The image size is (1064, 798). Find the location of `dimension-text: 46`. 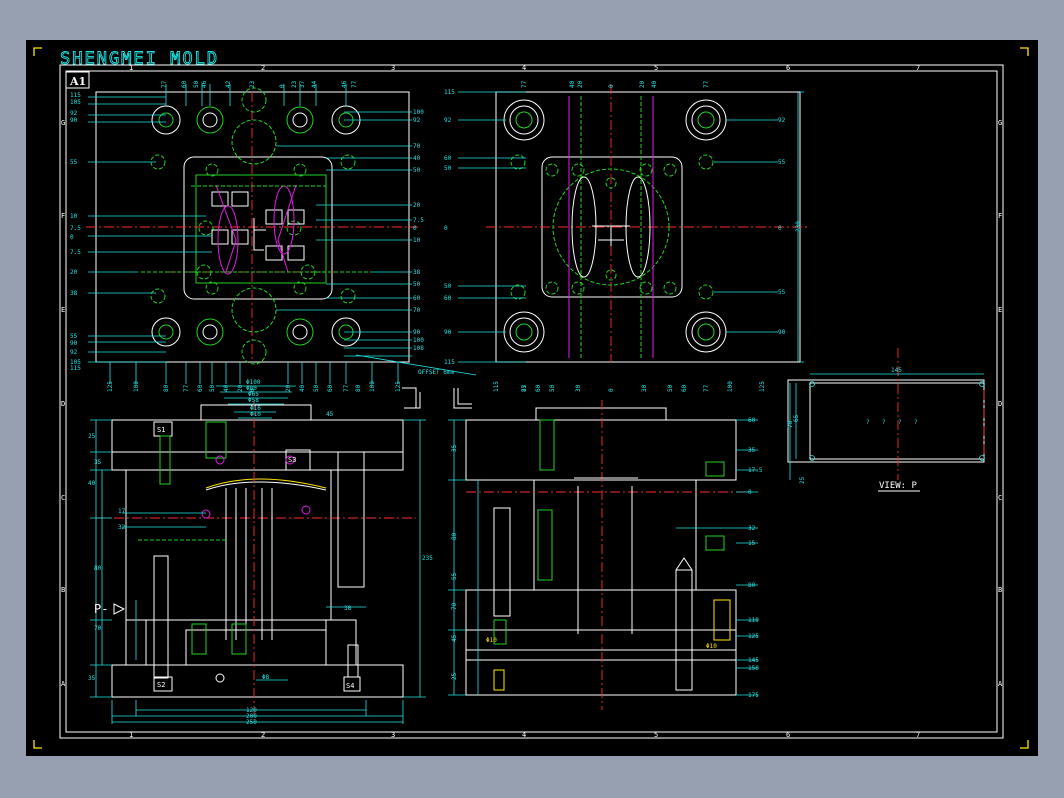

dimension-text: 46 is located at coordinates (204, 84).